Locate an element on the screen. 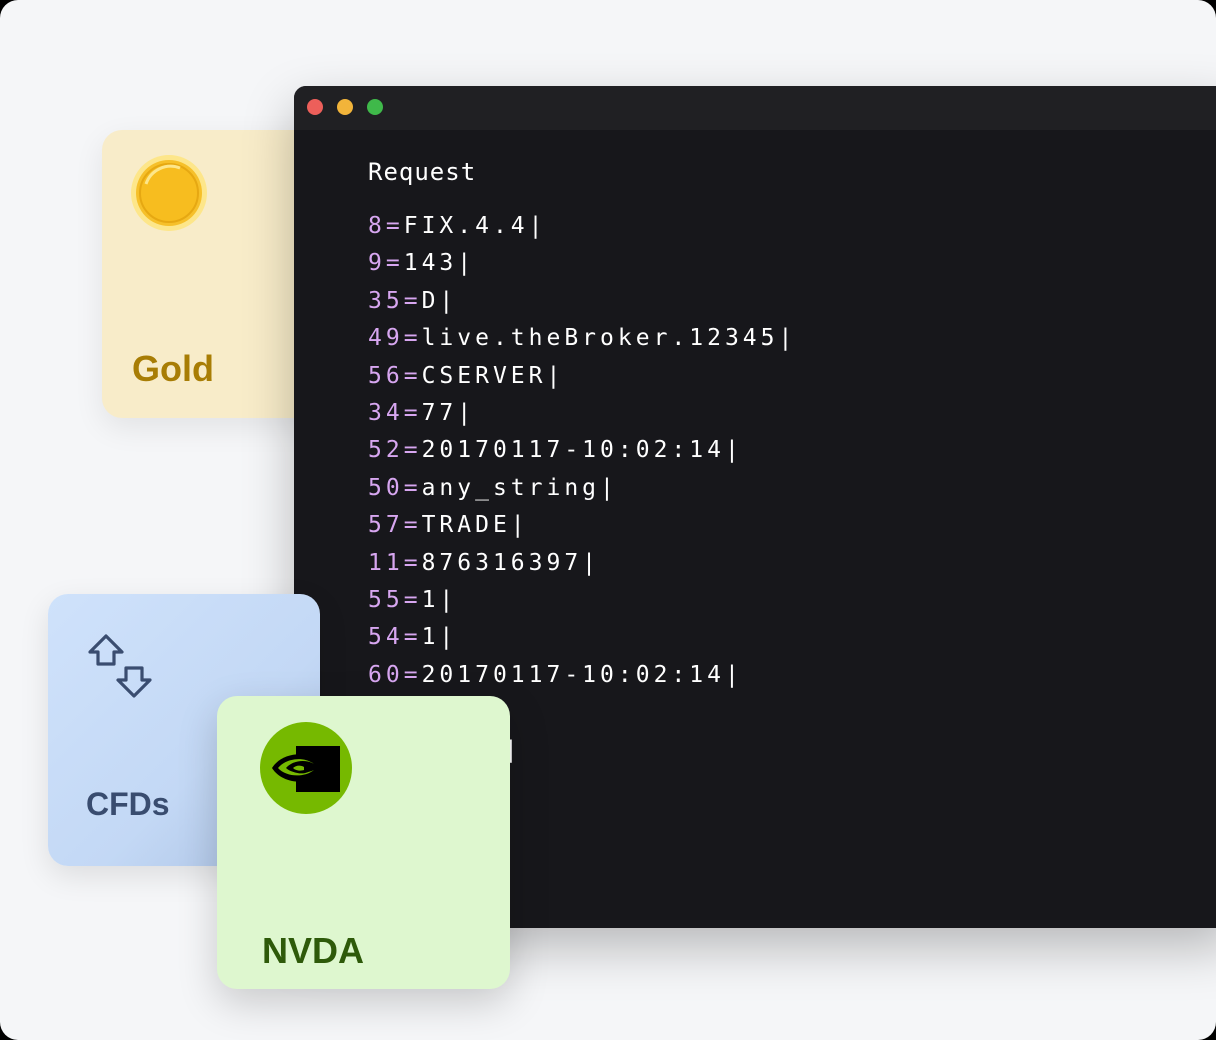 The height and width of the screenshot is (1040, 1216). nvda-card: NVDA is located at coordinates (363, 842).